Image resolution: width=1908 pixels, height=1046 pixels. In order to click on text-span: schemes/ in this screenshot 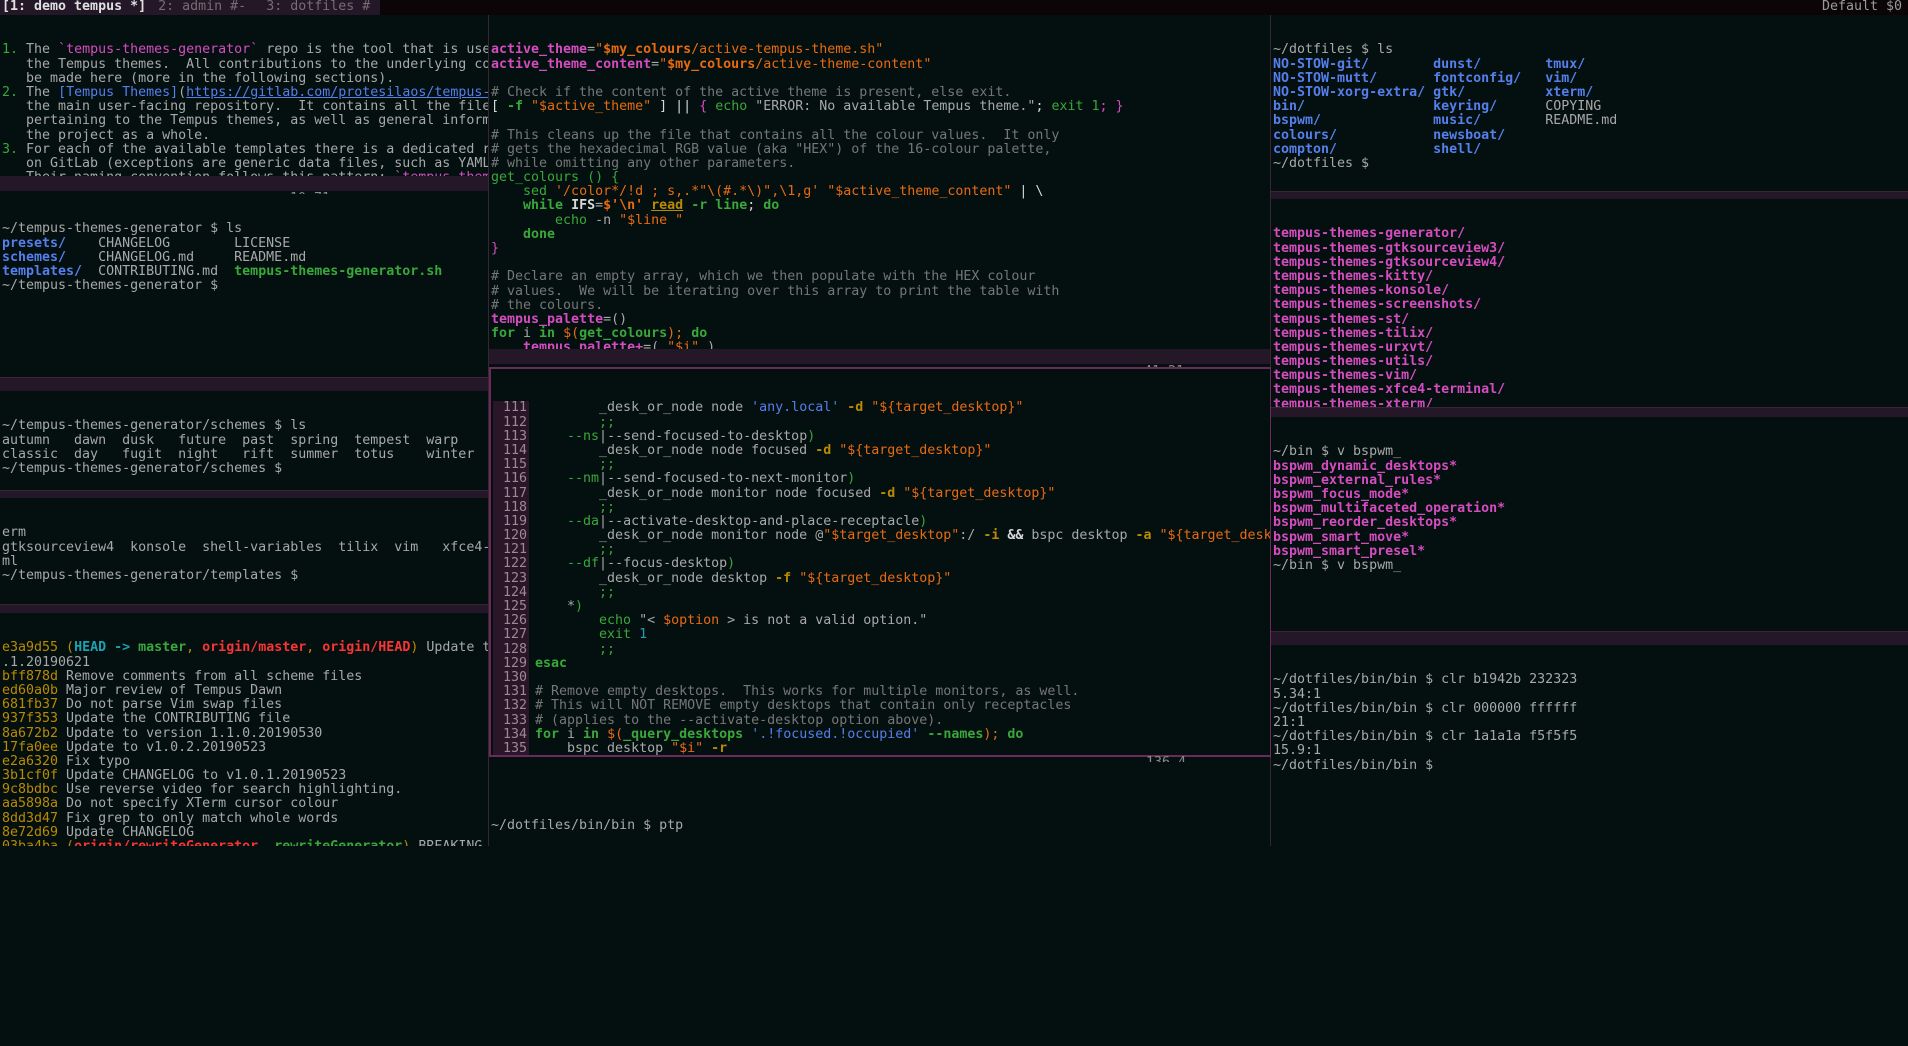, I will do `click(34, 257)`.